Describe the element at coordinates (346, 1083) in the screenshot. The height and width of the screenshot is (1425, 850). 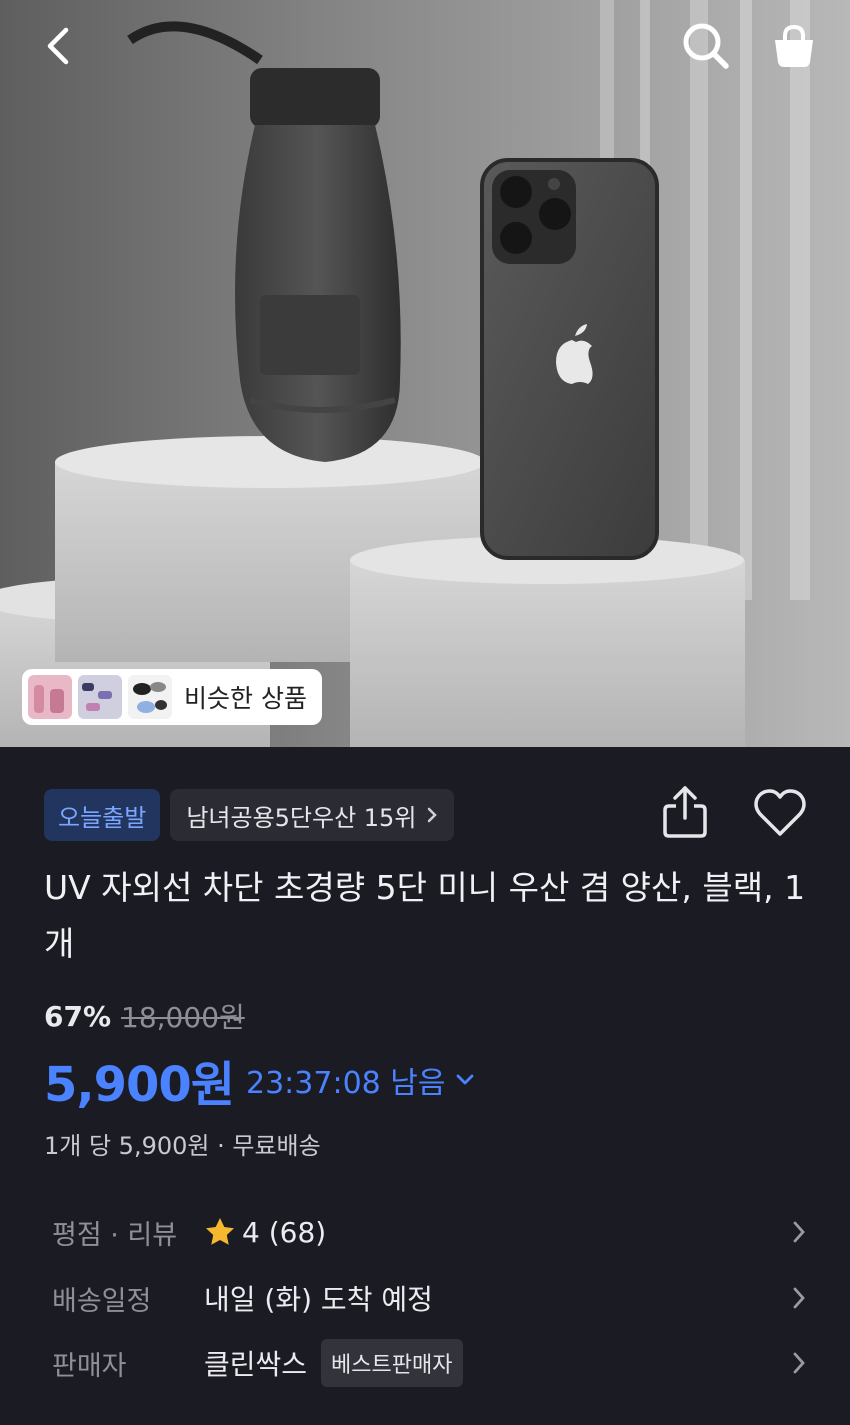
I see `deal-timer: 23:37:08 남음` at that location.